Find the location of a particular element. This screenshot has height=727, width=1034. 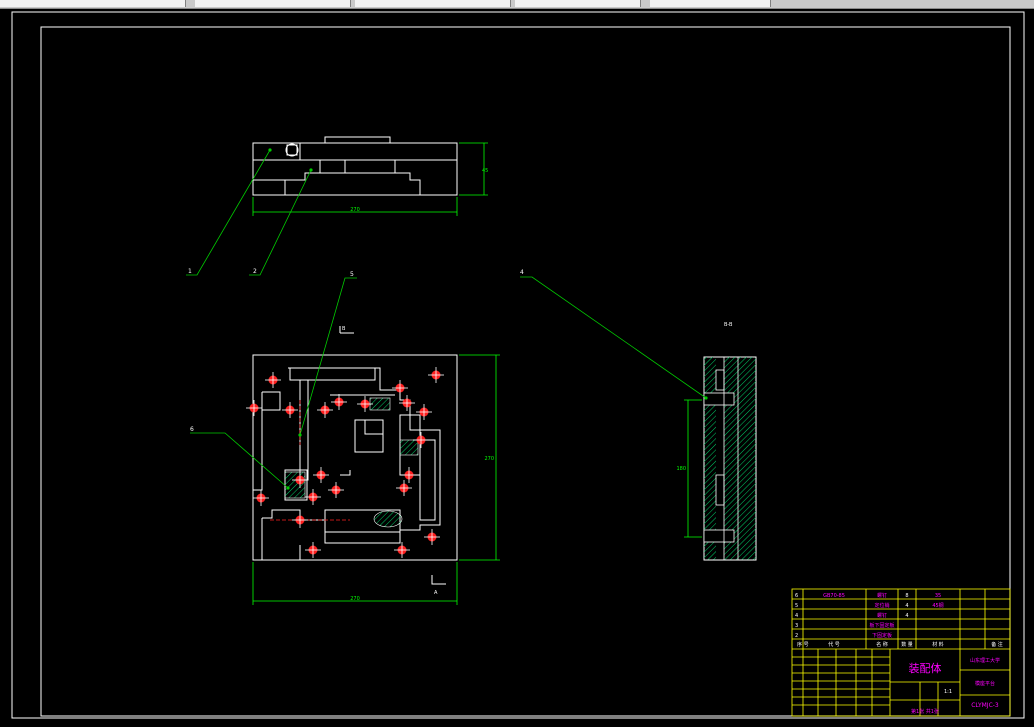

side-section-view is located at coordinates (730, 458).